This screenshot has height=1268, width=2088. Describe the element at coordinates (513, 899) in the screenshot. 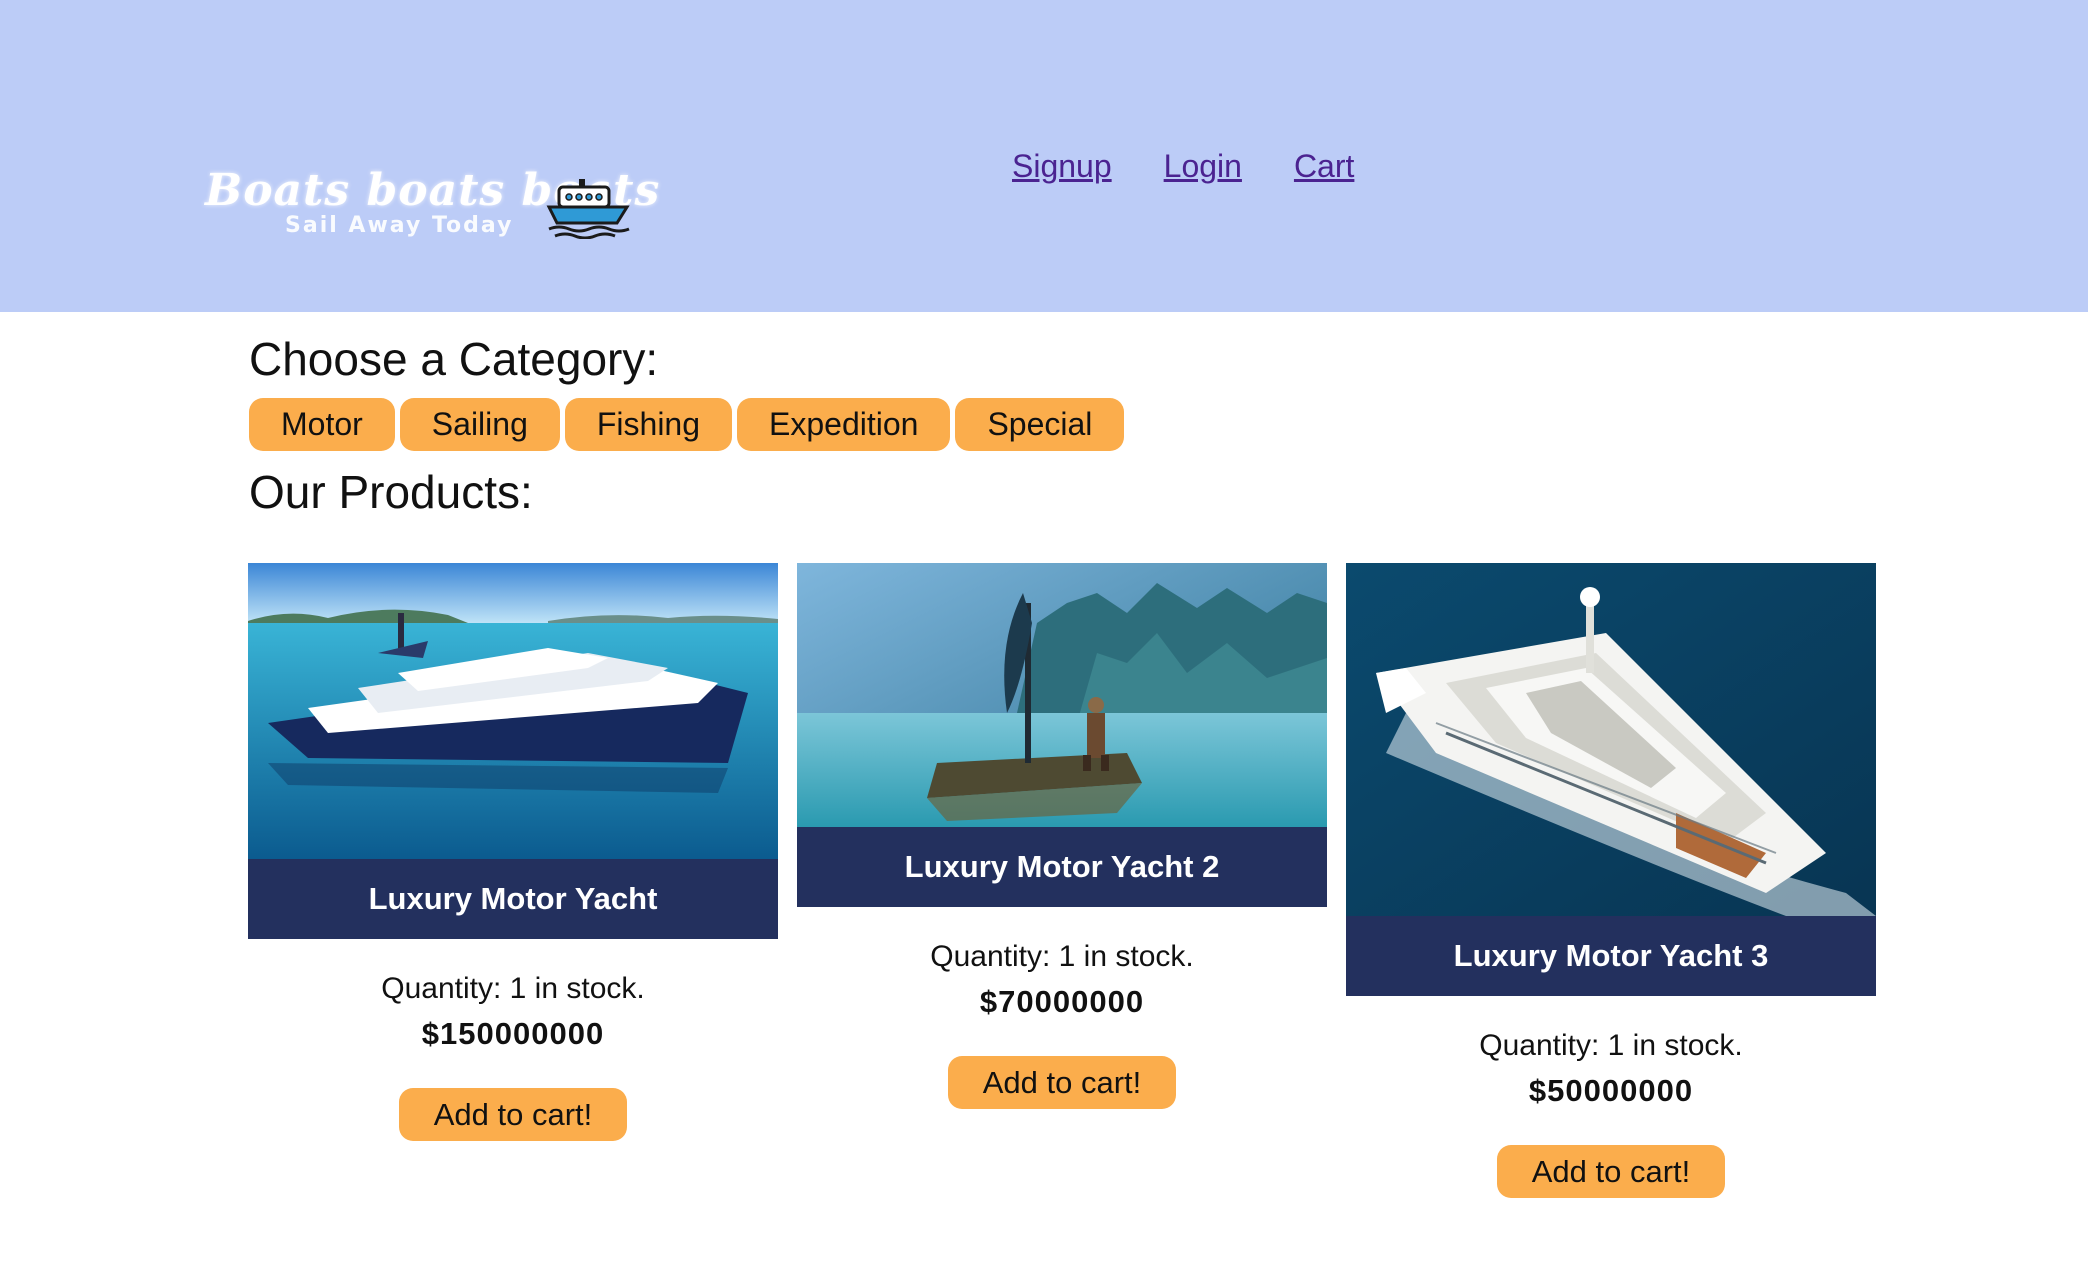

I see `product-name: Luxury Motor Yacht` at that location.